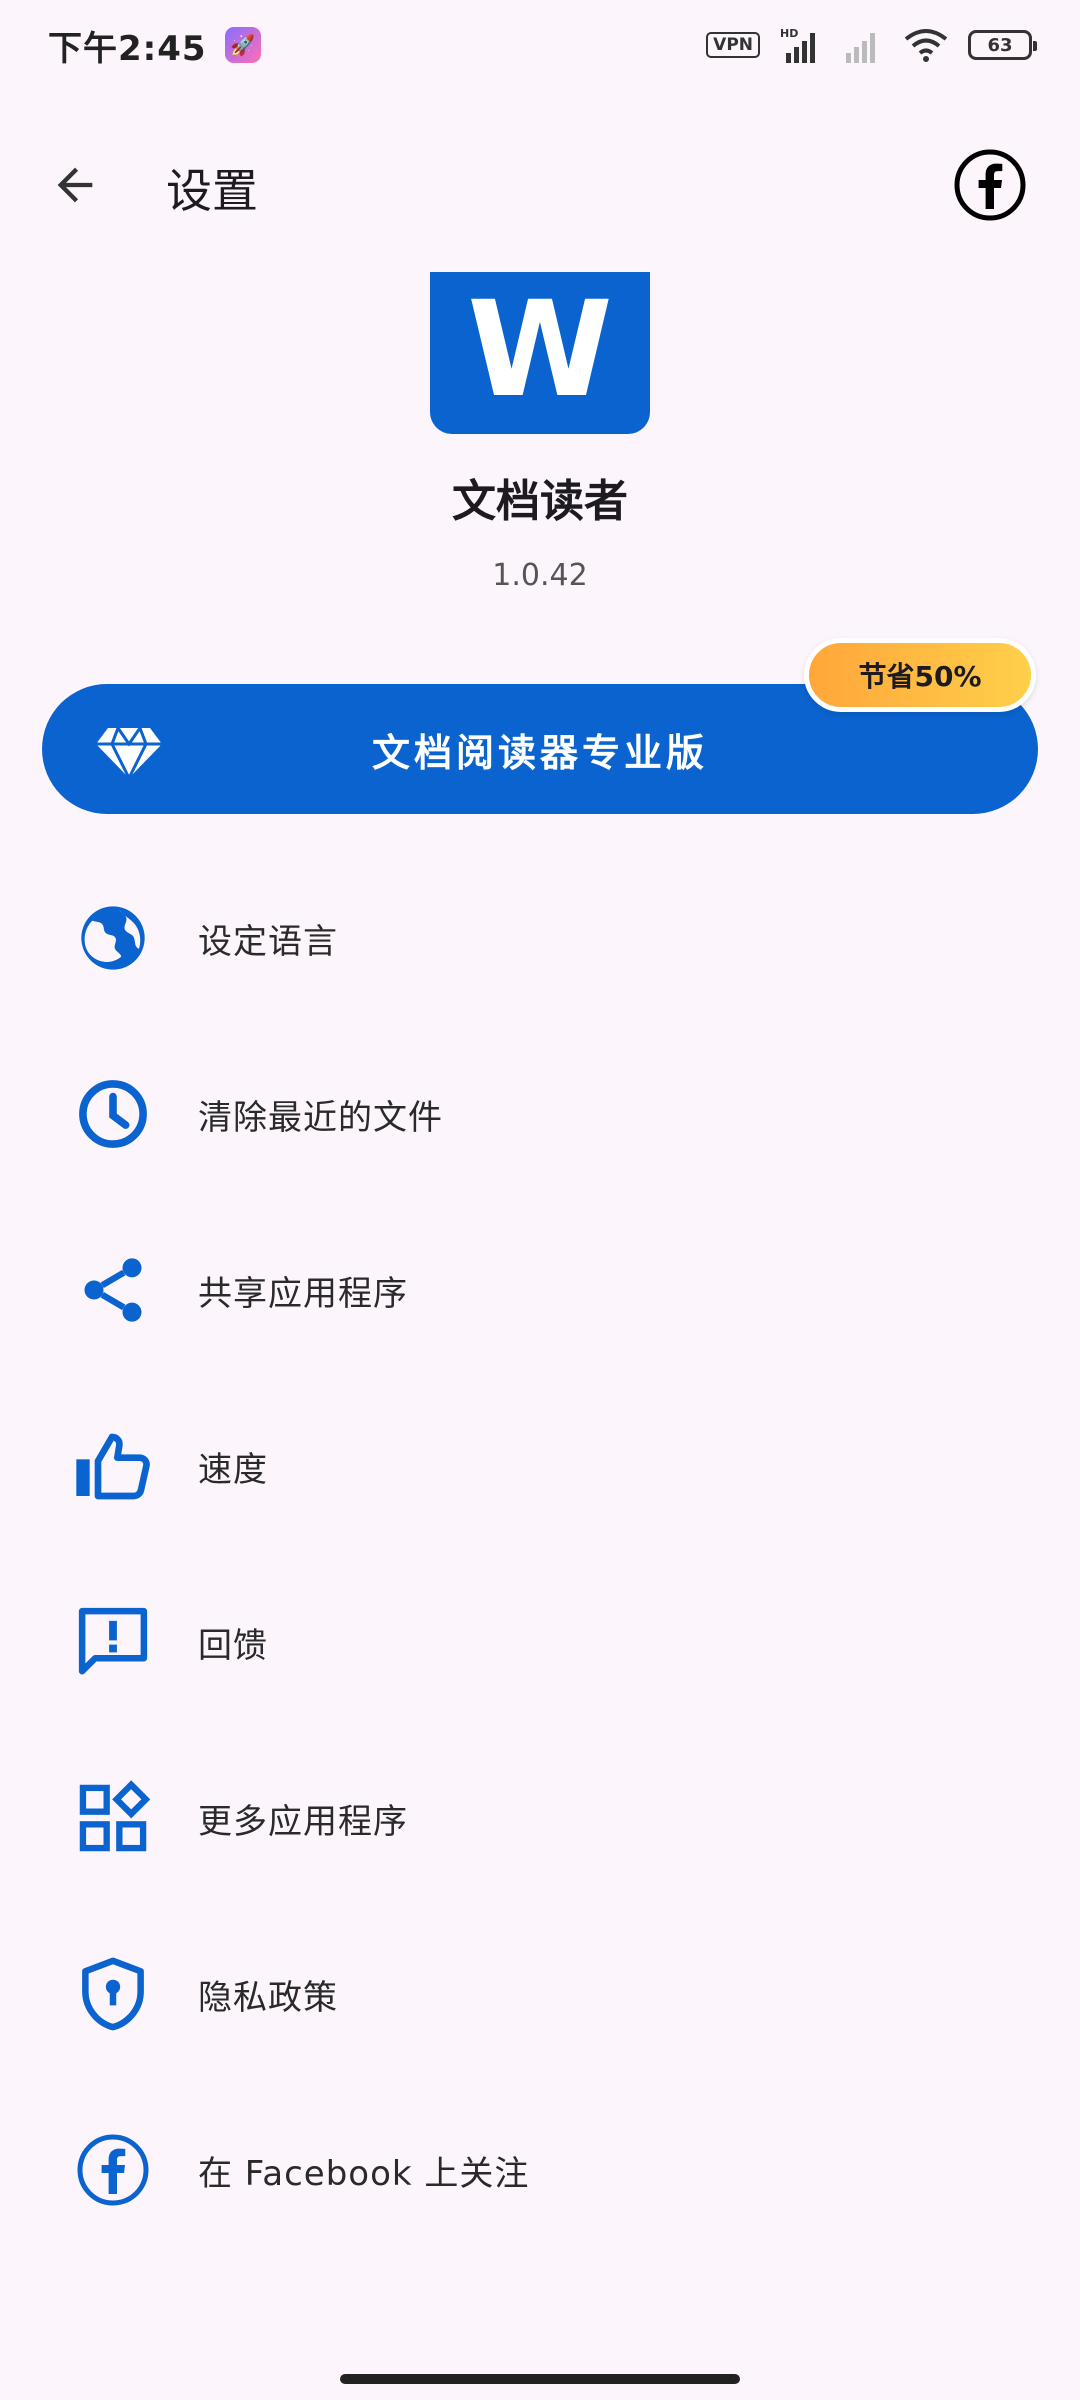 This screenshot has height=2400, width=1080. Describe the element at coordinates (320, 1117) in the screenshot. I see `menu-label: 清除最近的文件` at that location.